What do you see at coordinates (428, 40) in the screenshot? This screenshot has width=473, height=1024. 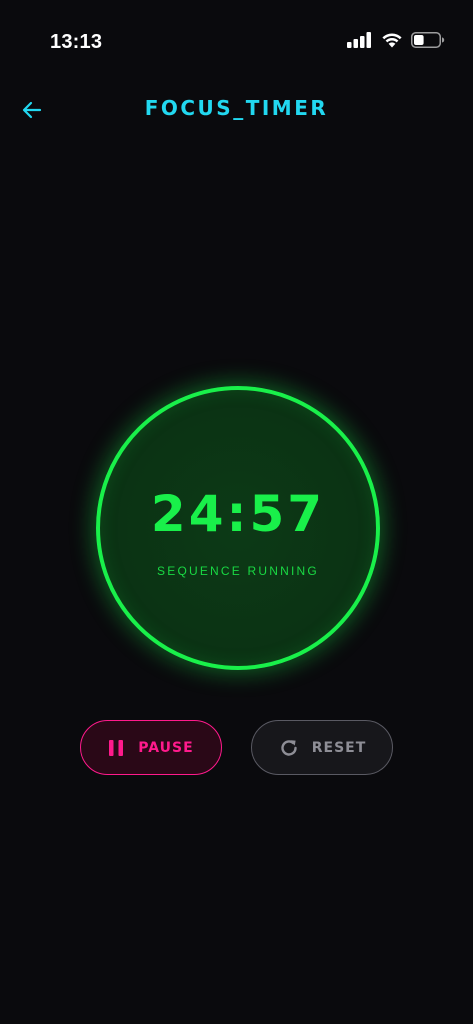 I see `battery-icon` at bounding box center [428, 40].